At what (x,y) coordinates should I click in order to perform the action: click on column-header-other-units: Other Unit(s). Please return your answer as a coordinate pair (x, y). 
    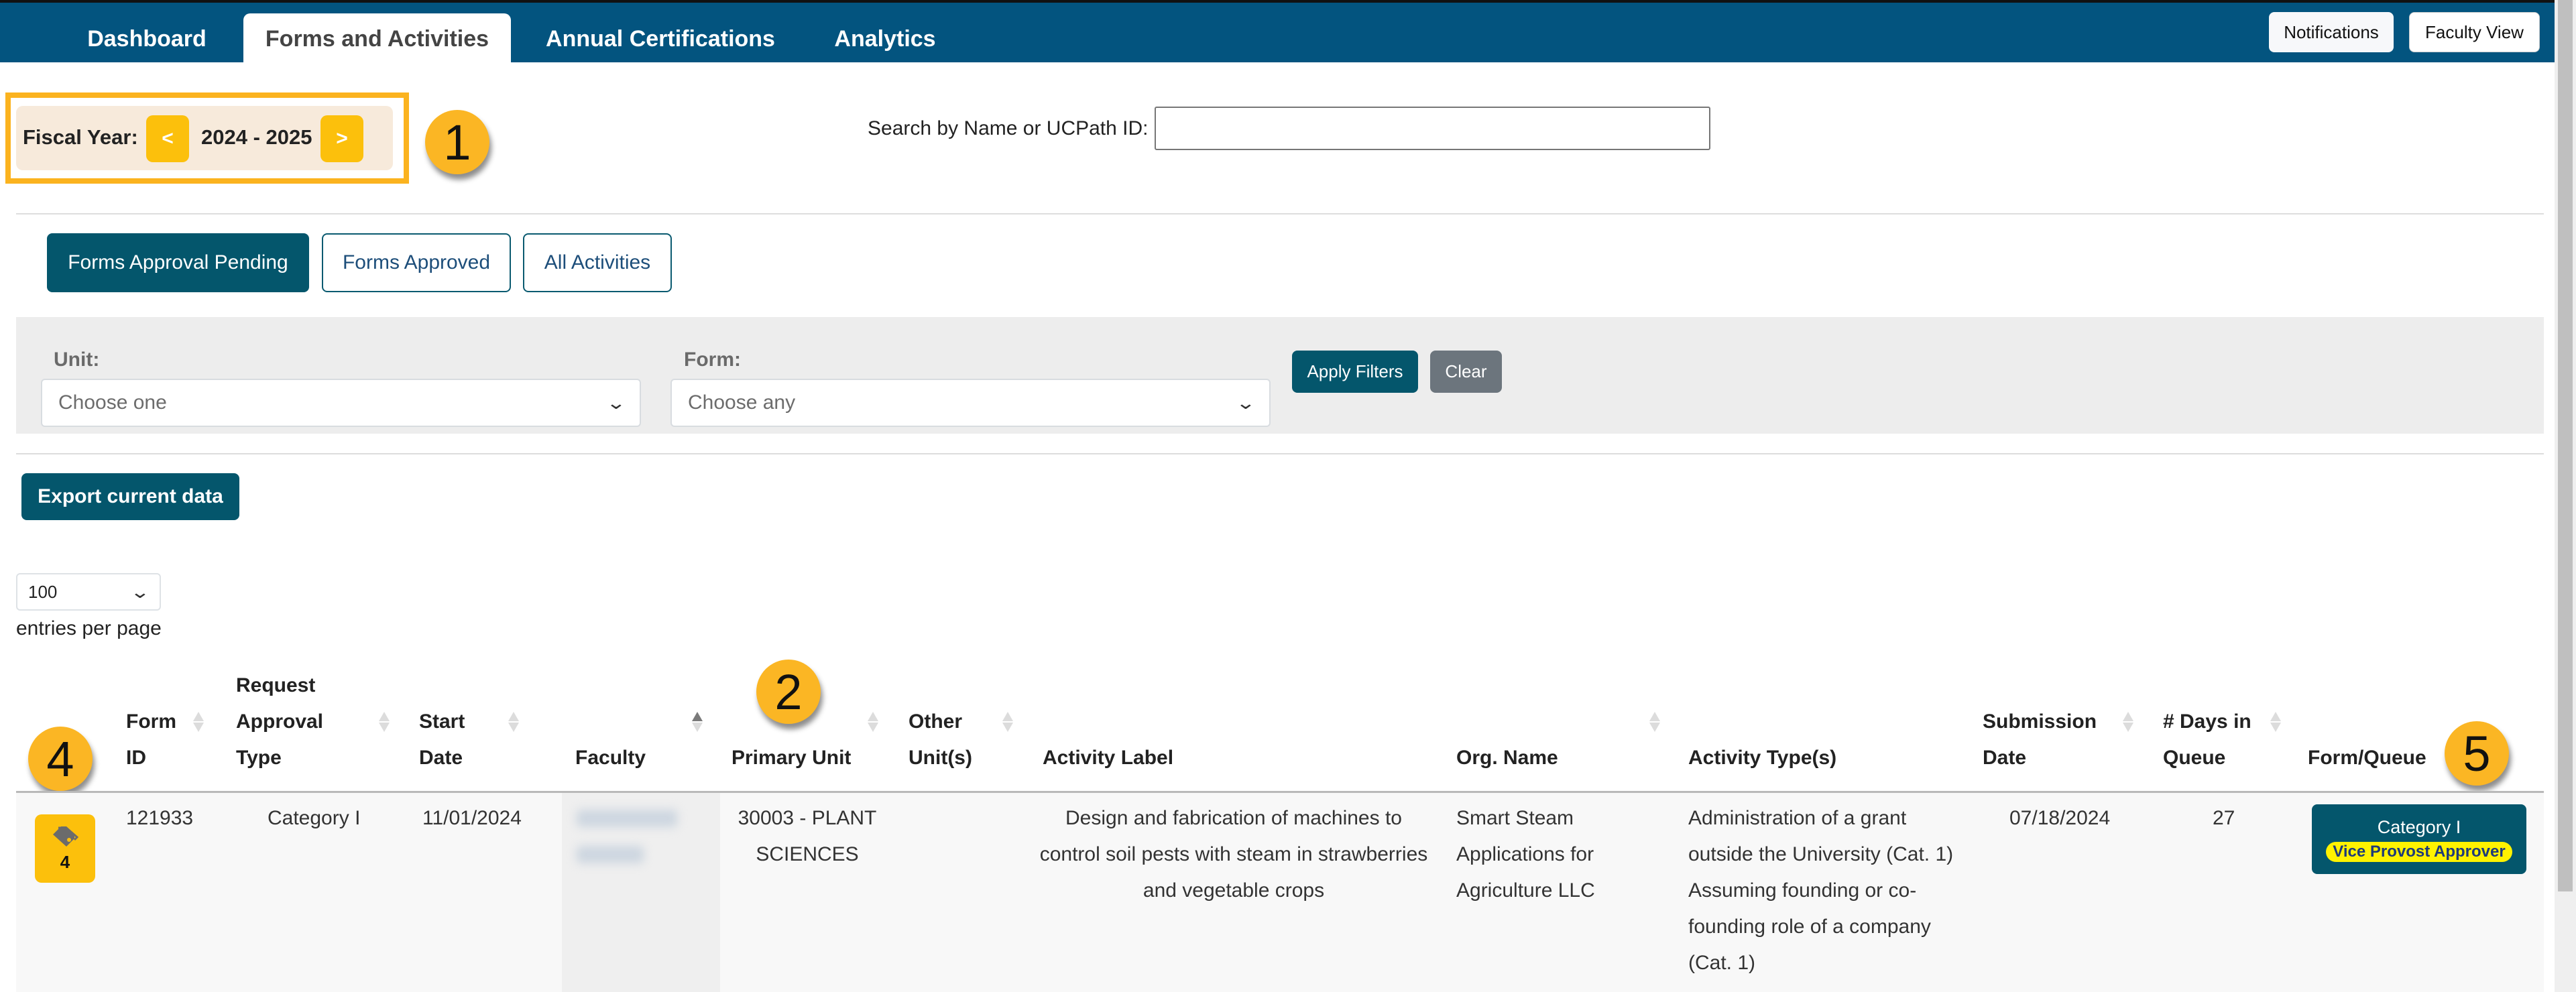
    Looking at the image, I should click on (940, 740).